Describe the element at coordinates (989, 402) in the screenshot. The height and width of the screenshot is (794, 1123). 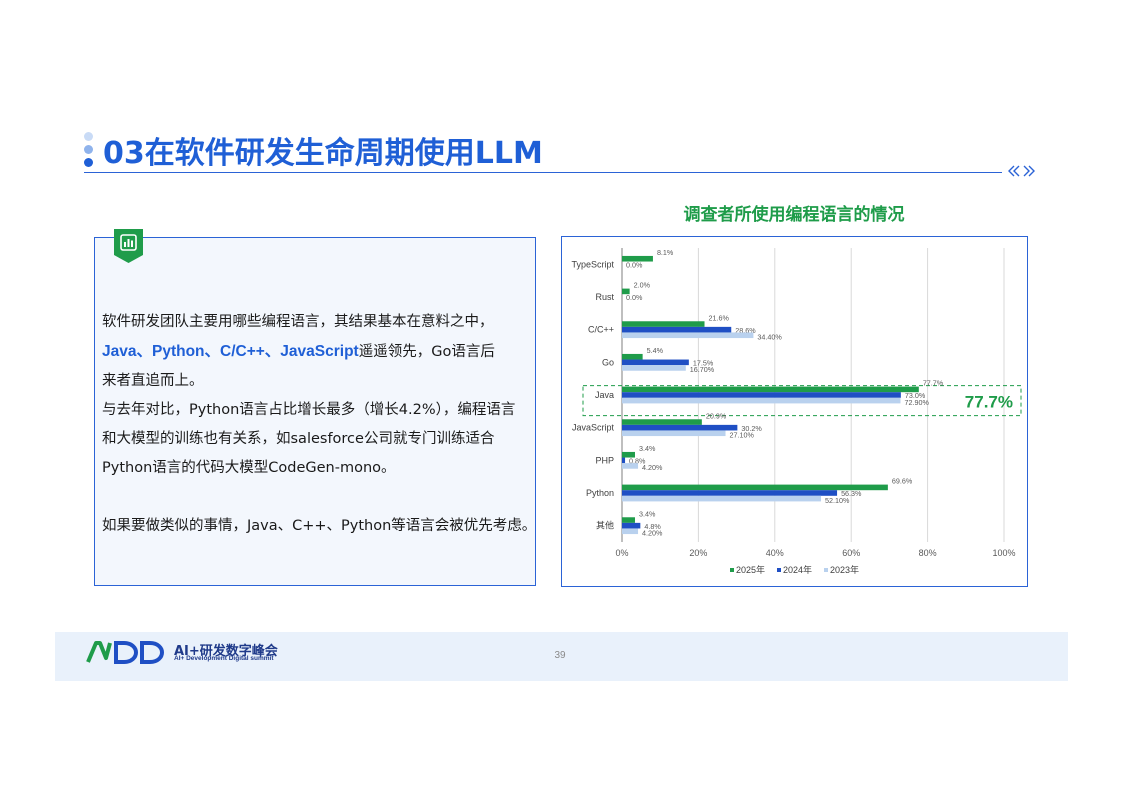
I see `callout-label: 77.7%` at that location.